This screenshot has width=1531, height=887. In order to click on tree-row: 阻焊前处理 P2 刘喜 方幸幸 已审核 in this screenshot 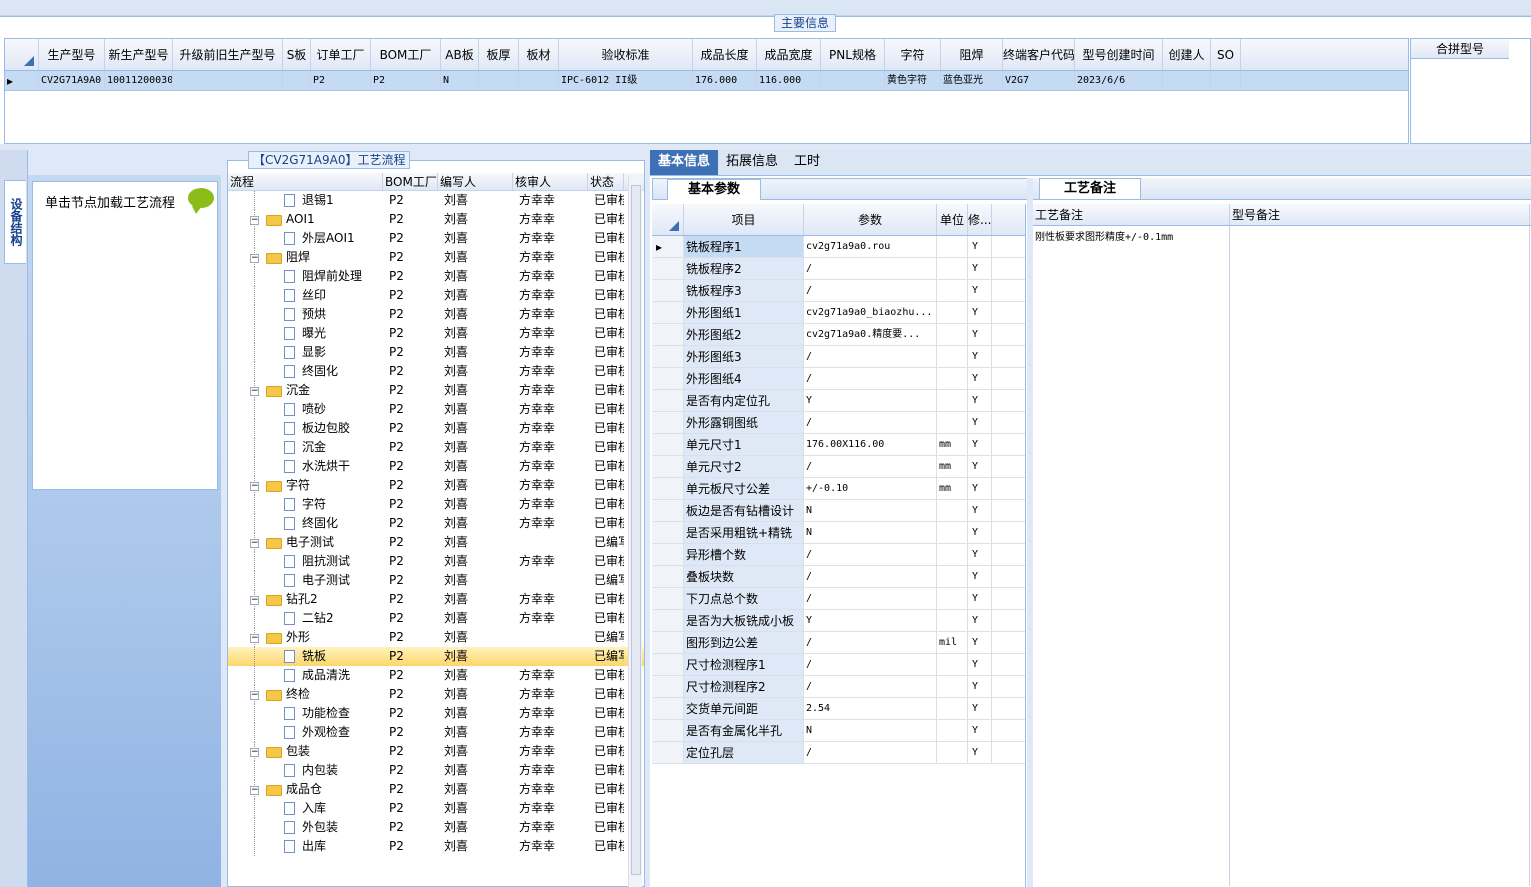, I will do `click(436, 276)`.